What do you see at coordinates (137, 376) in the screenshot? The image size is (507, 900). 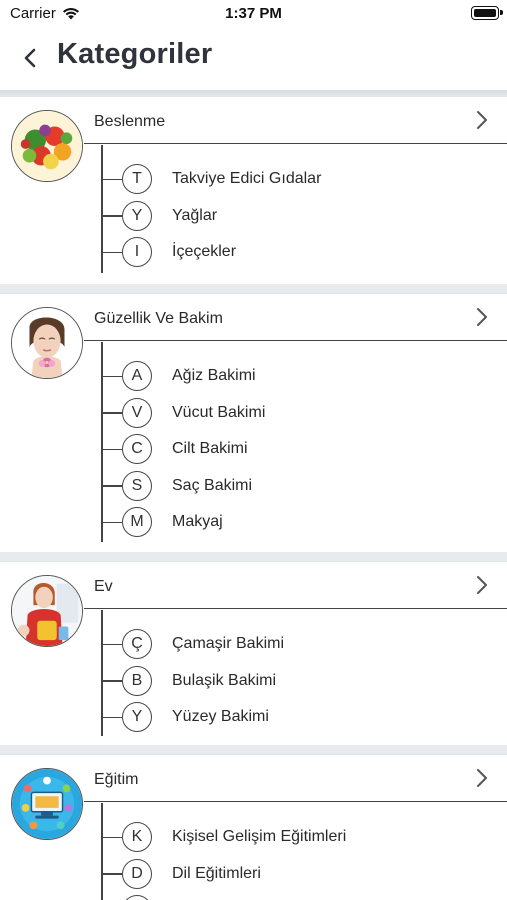 I see `letter-badge: A` at bounding box center [137, 376].